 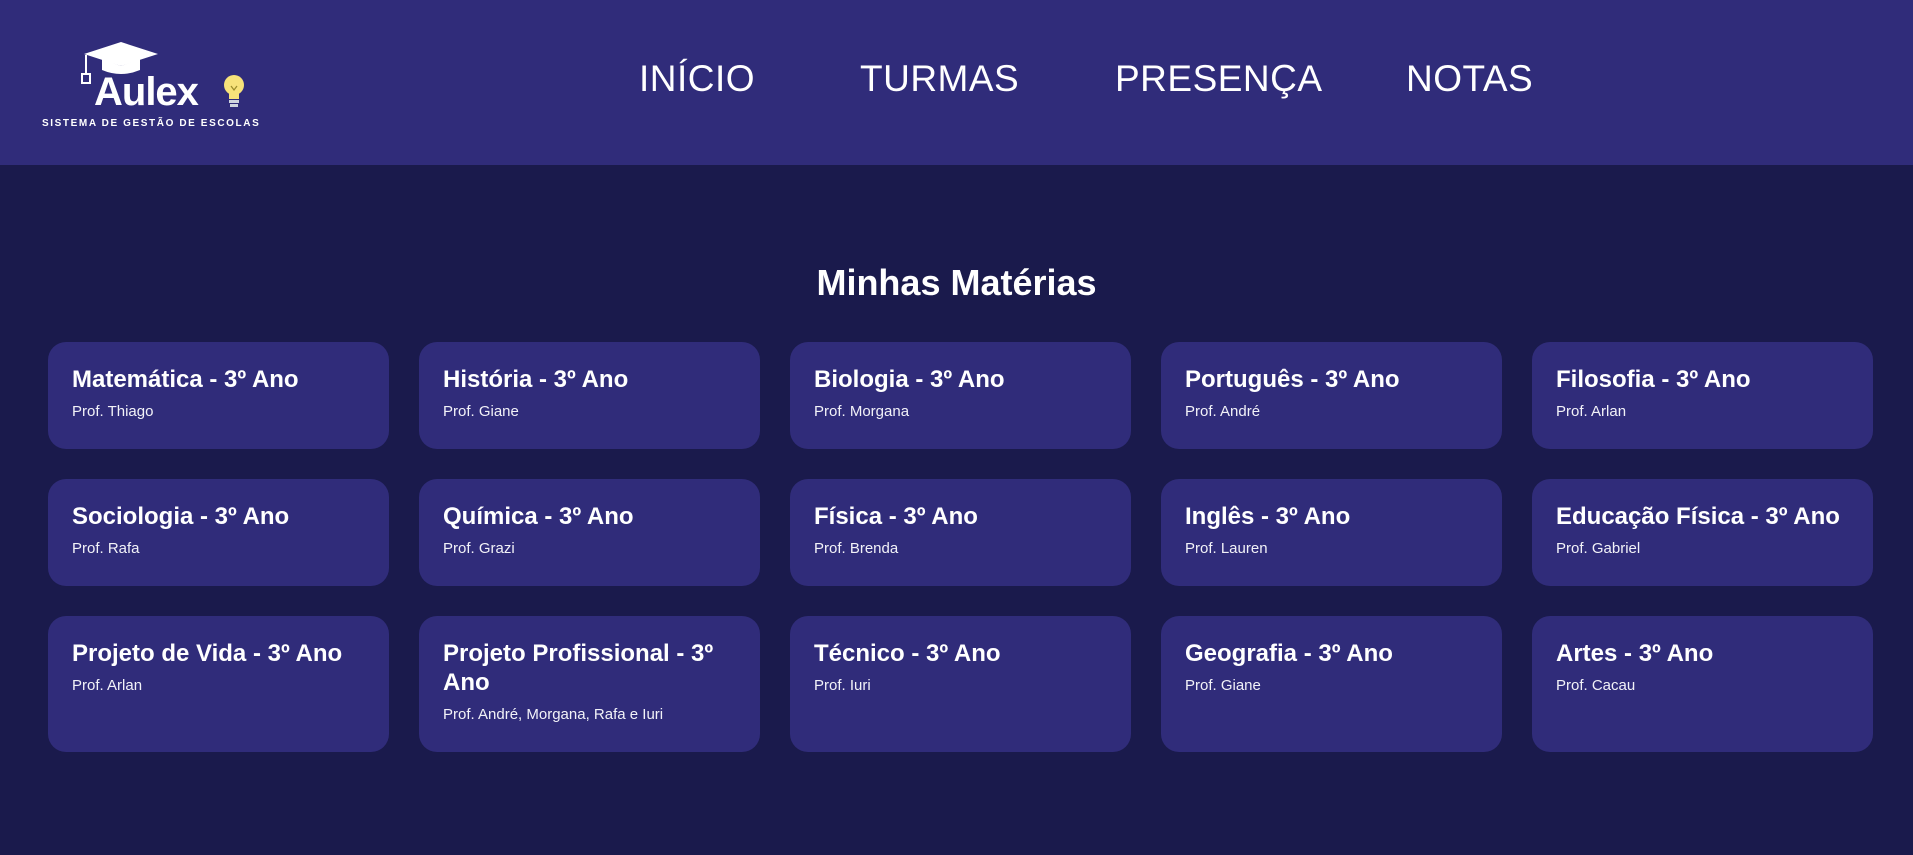 I want to click on subject-card: Física - 3º Ano Prof. Brenda, so click(x=960, y=532).